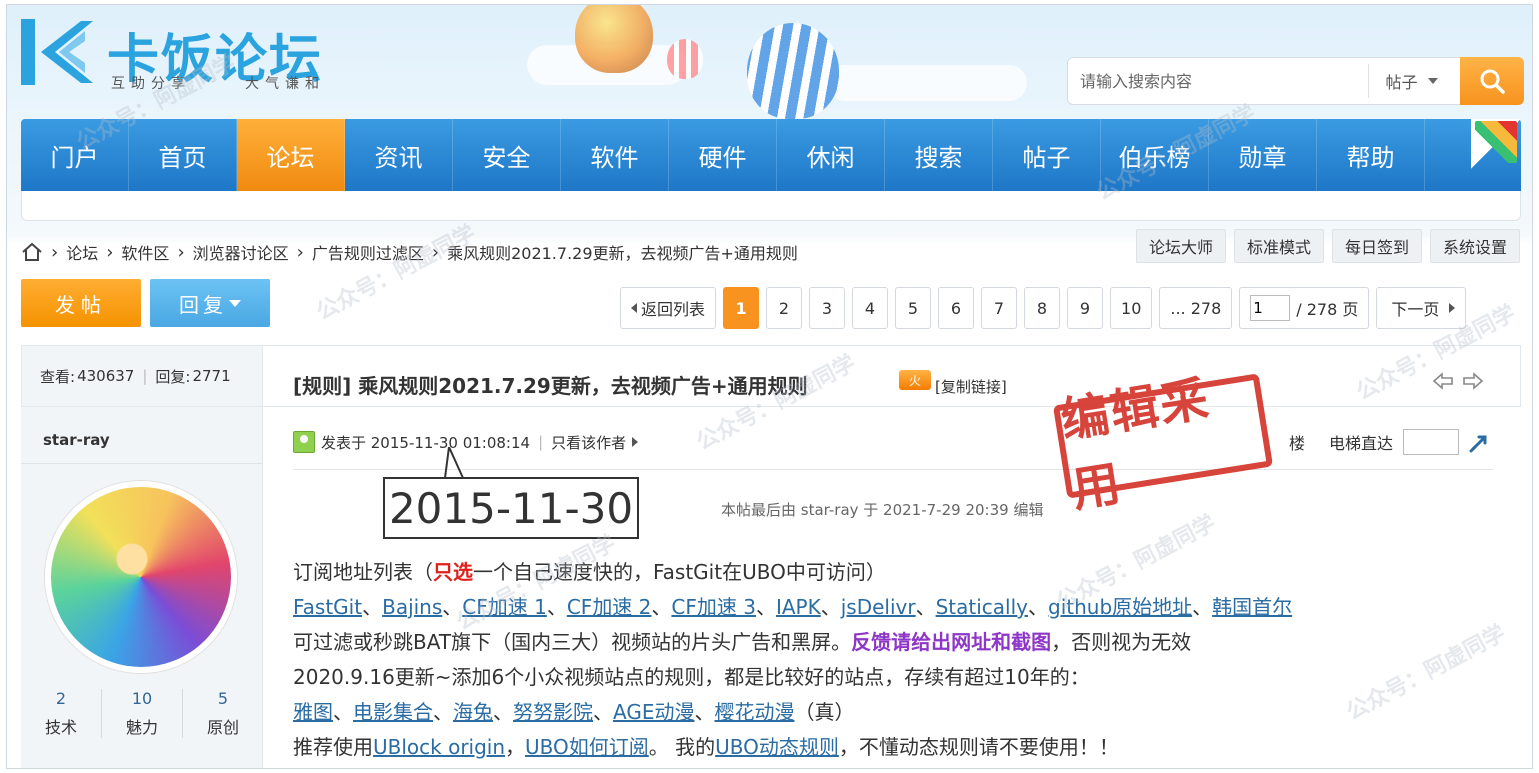 This screenshot has height=773, width=1539. I want to click on next-page-button: 下一页, so click(1421, 308).